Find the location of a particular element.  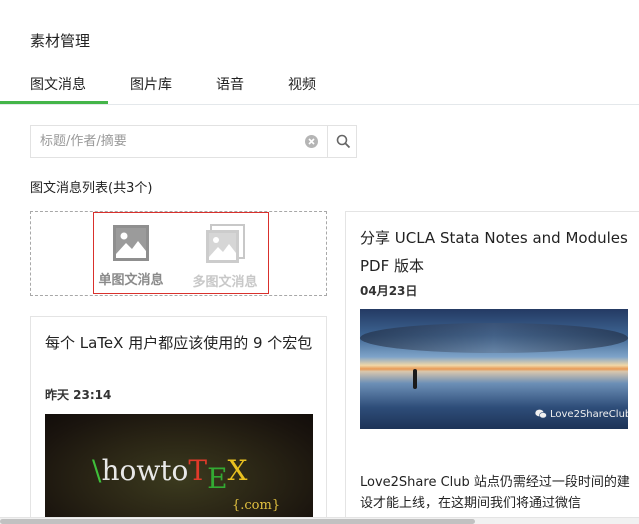

card-thumbnail: \howtoTEX {.com} is located at coordinates (179, 469).